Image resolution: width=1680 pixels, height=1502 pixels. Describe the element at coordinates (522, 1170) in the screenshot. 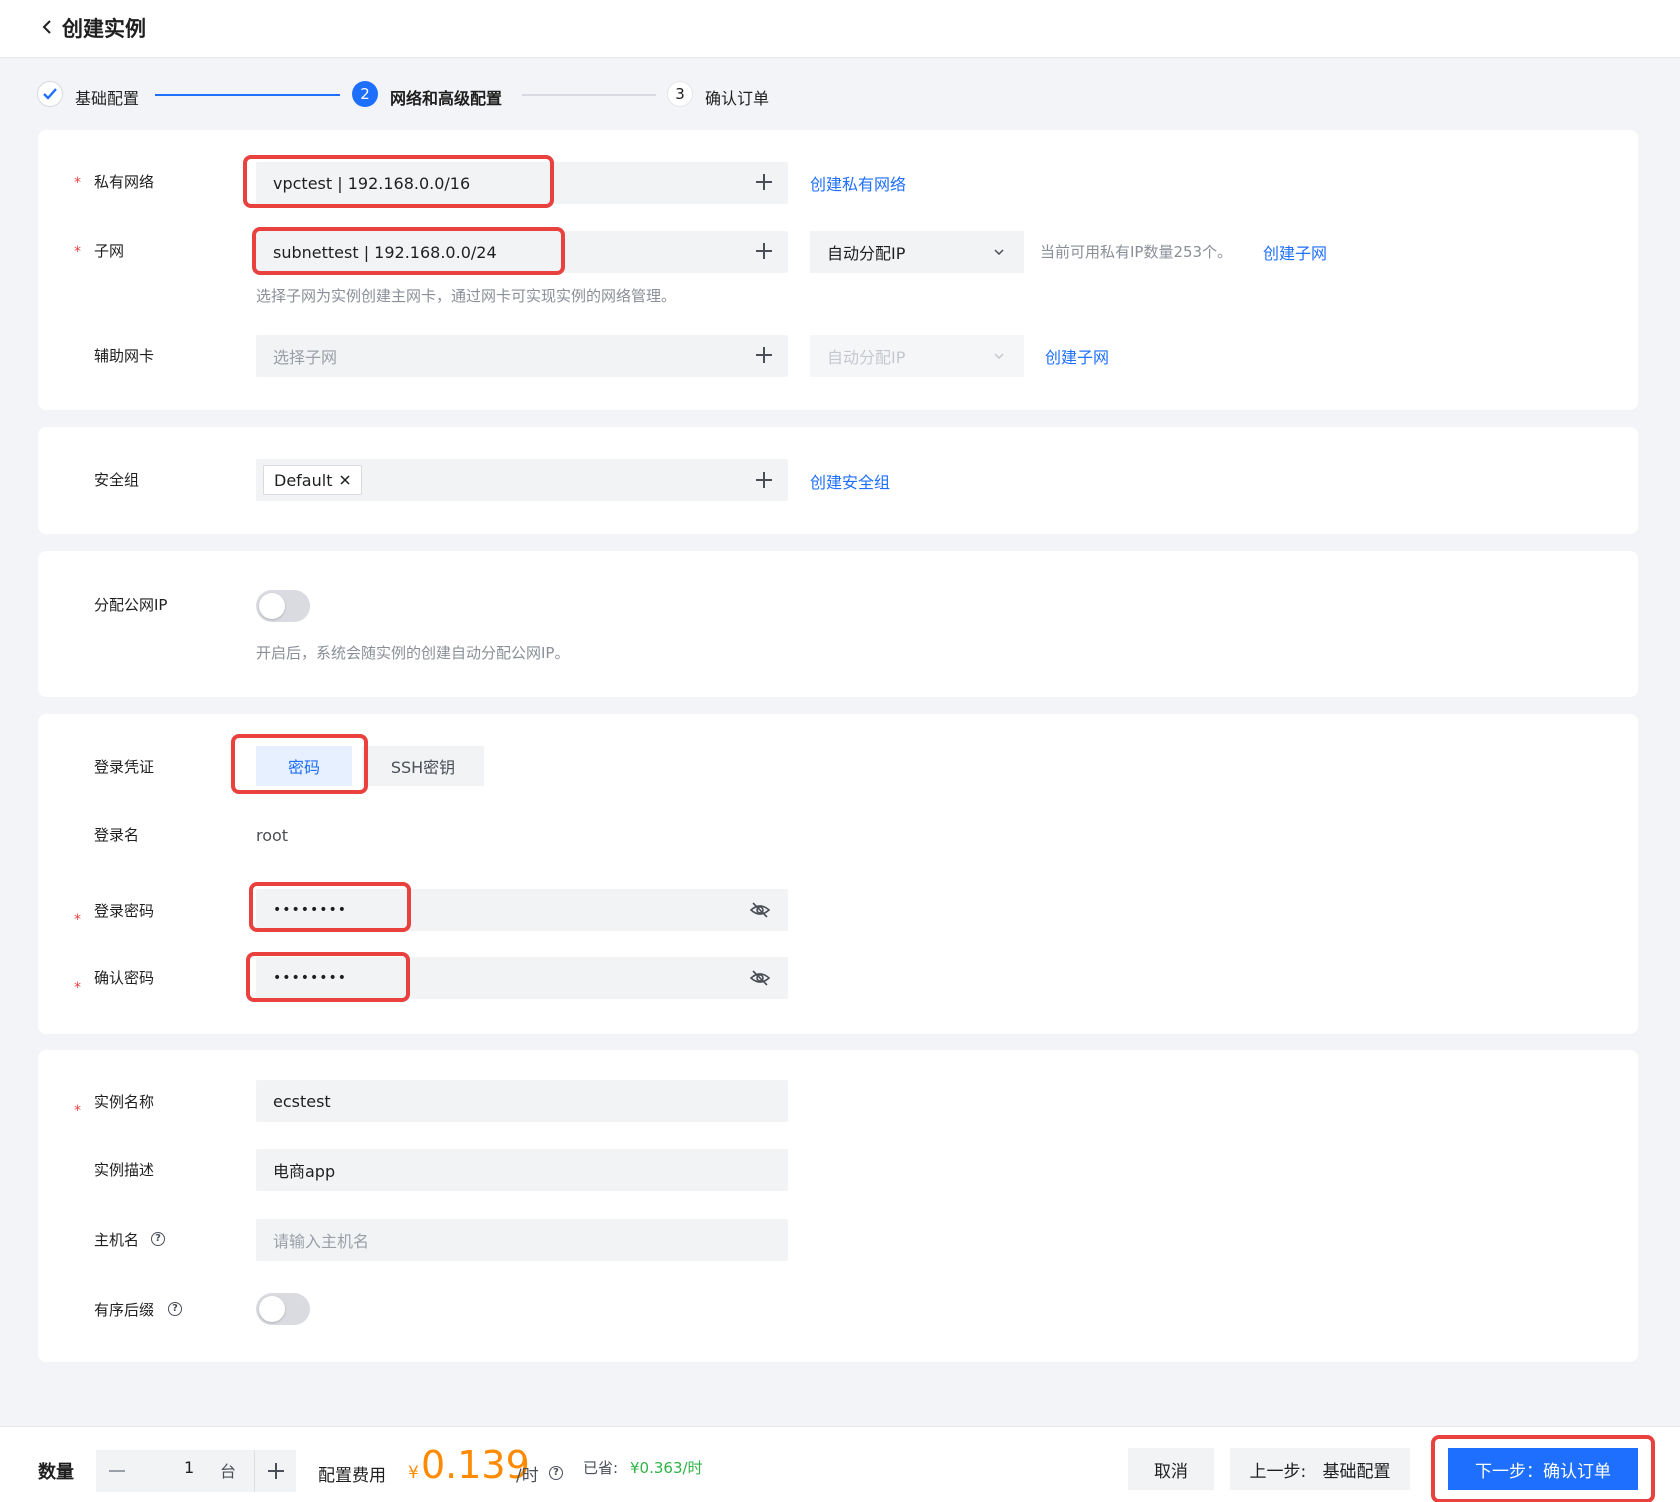

I see `instance-desc-input: 电商app` at that location.